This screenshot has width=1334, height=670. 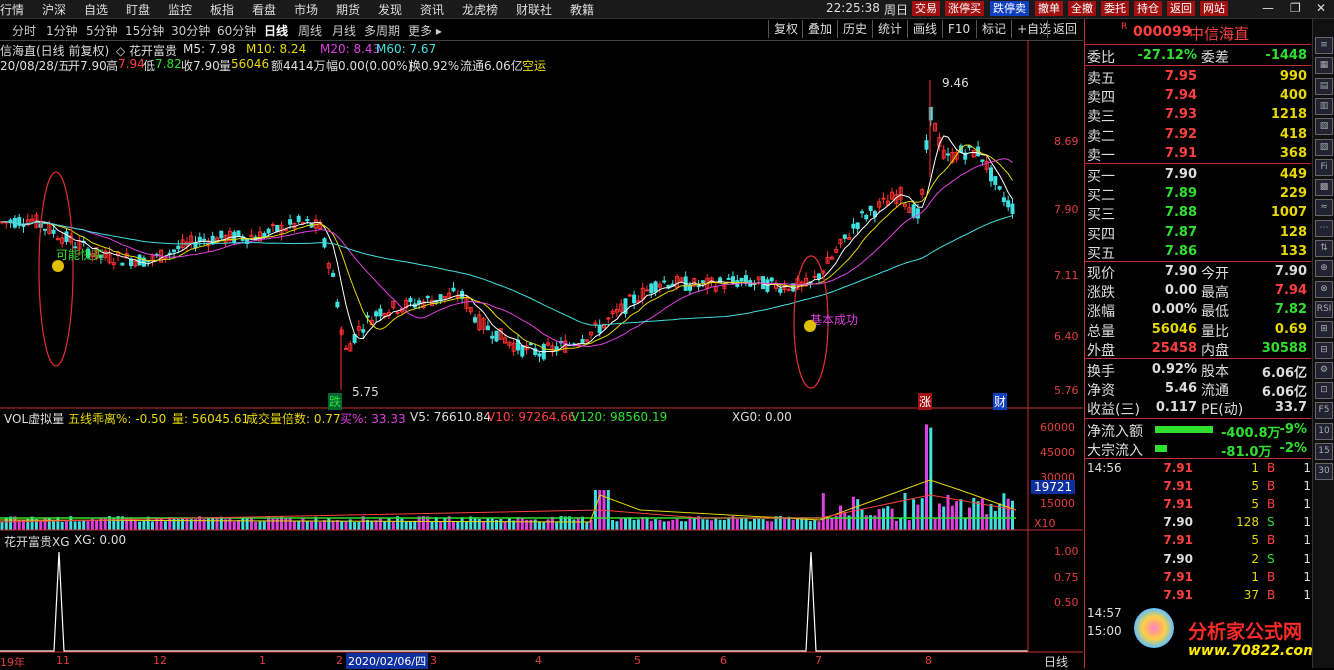 I want to click on website-button: 网站, so click(x=1214, y=8).